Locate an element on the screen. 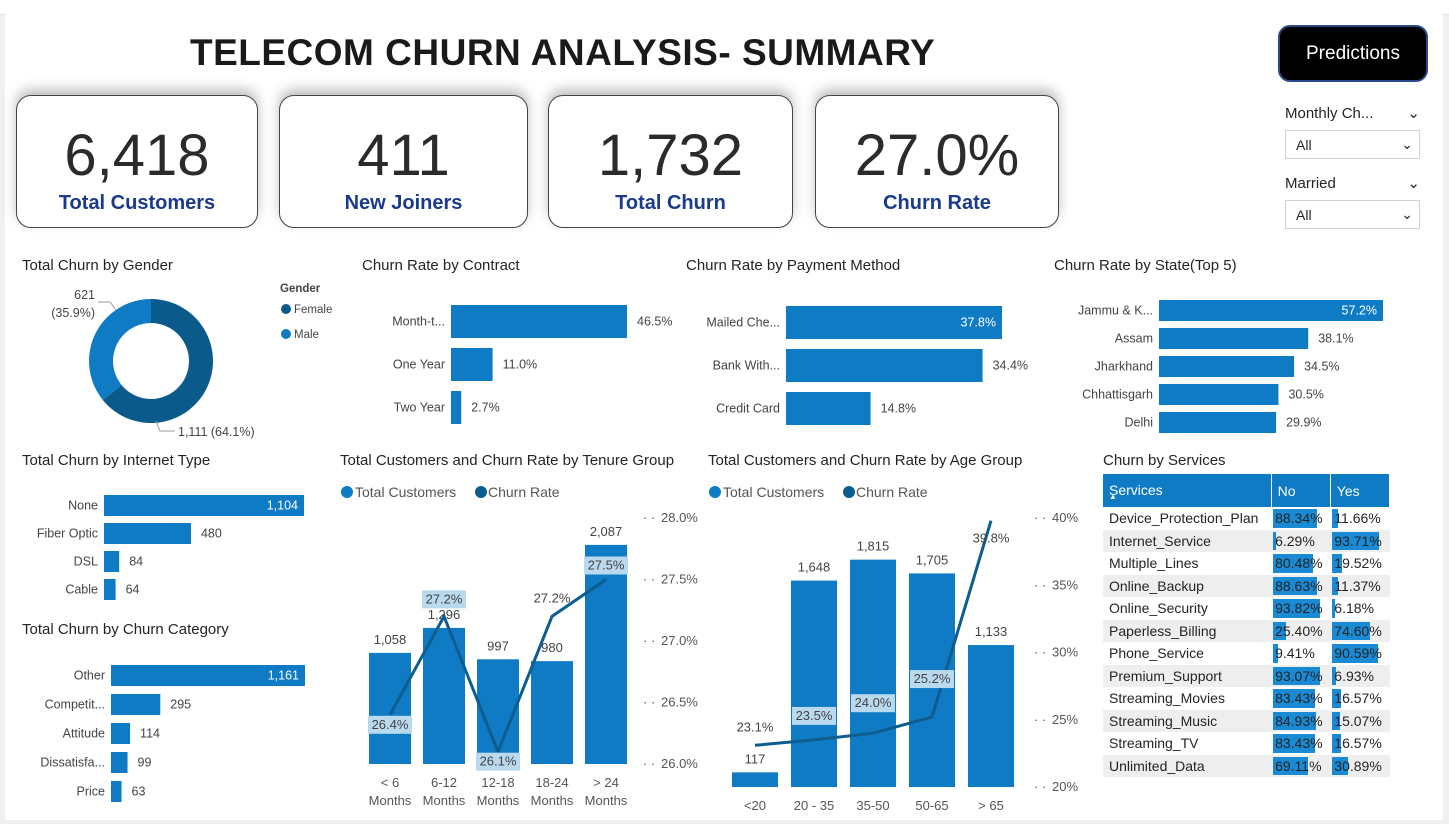 This screenshot has width=1449, height=824. chart-title-payment: Churn Rate by Payment Method is located at coordinates (793, 265).